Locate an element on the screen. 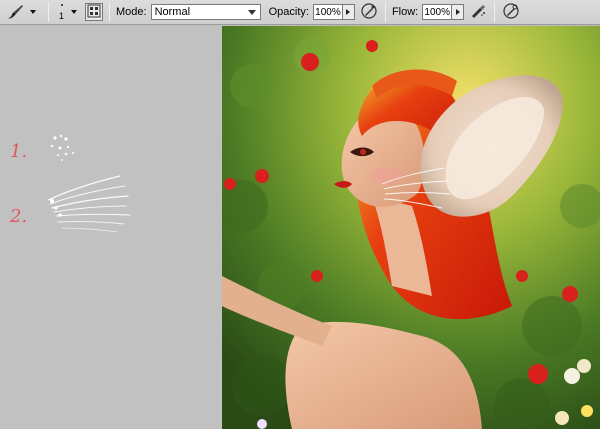 Image resolution: width=600 pixels, height=429 pixels. flow-slider-button is located at coordinates (458, 12).